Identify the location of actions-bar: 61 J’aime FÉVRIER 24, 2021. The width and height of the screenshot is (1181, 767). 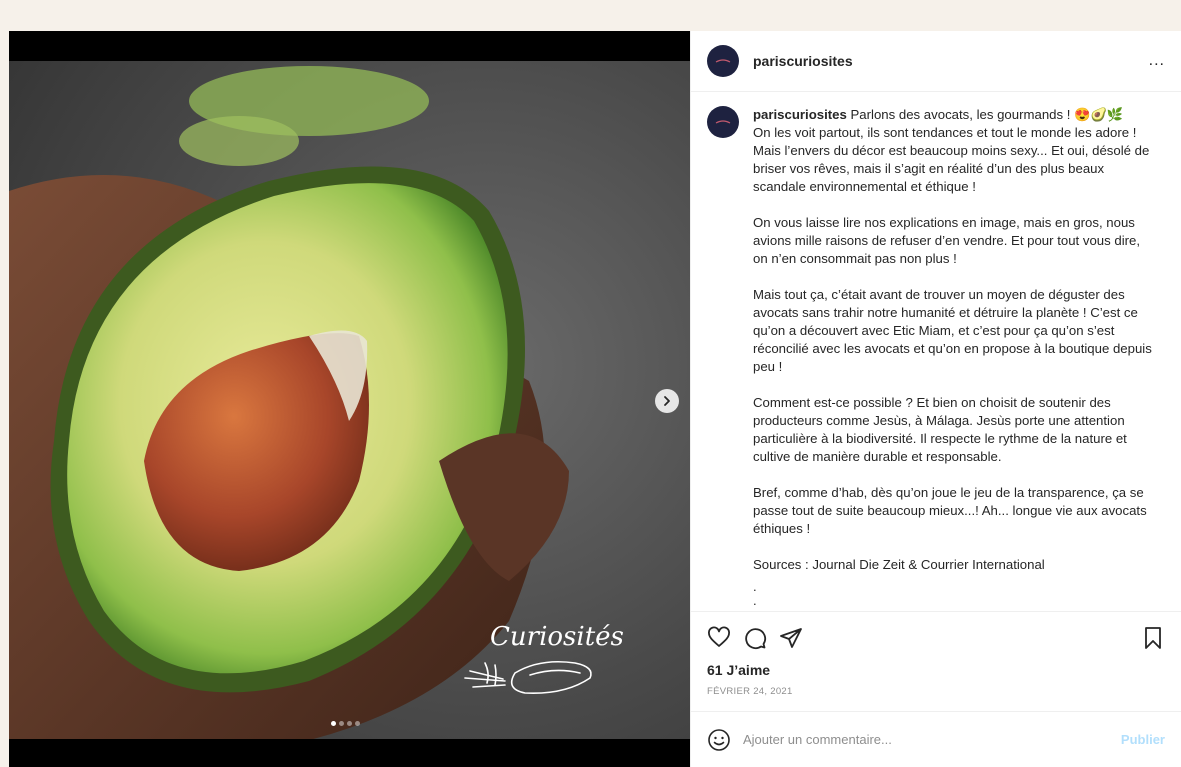
(936, 654).